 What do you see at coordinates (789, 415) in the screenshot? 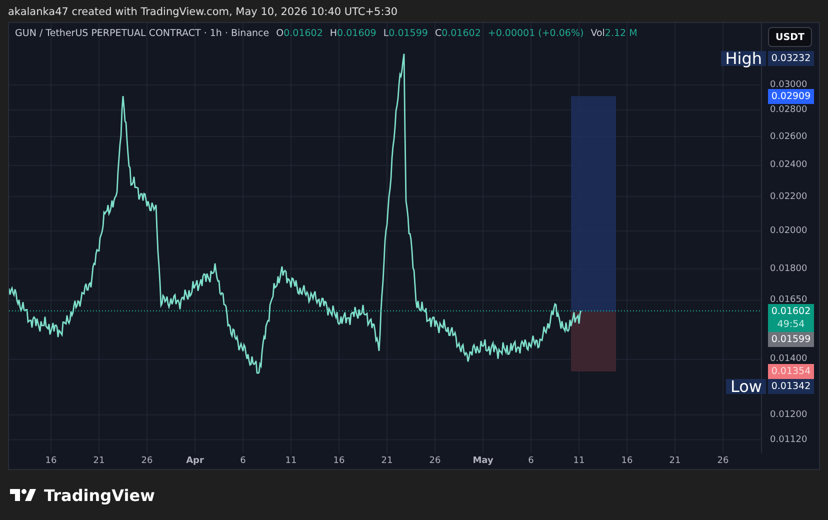
I see `price-tick: 0.01200` at bounding box center [789, 415].